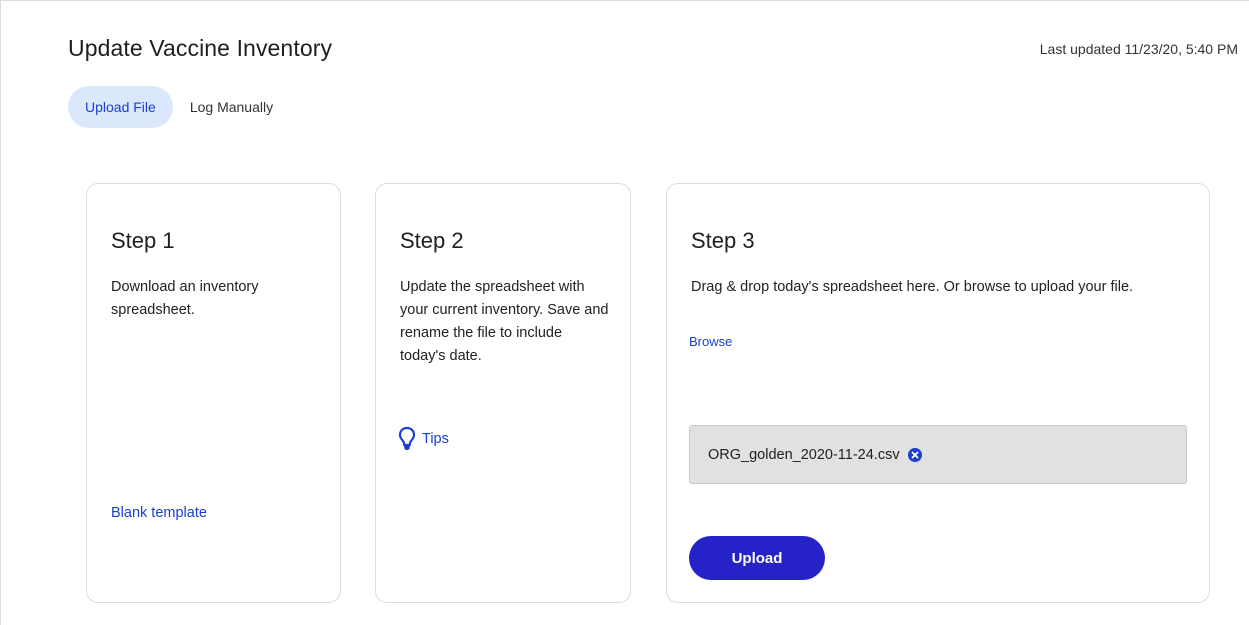 The image size is (1249, 625). Describe the element at coordinates (407, 439) in the screenshot. I see `lightbulb-icon` at that location.